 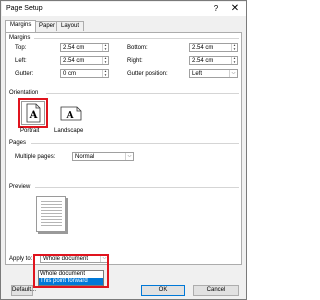 I want to click on portrait-highlight, so click(x=33, y=113).